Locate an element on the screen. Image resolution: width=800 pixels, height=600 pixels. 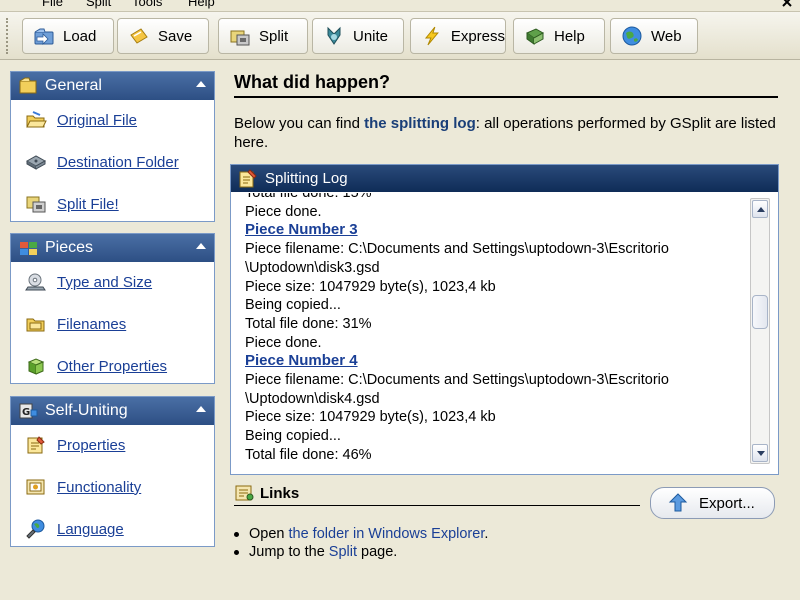
page-title: What did happen? is located at coordinates (312, 82).